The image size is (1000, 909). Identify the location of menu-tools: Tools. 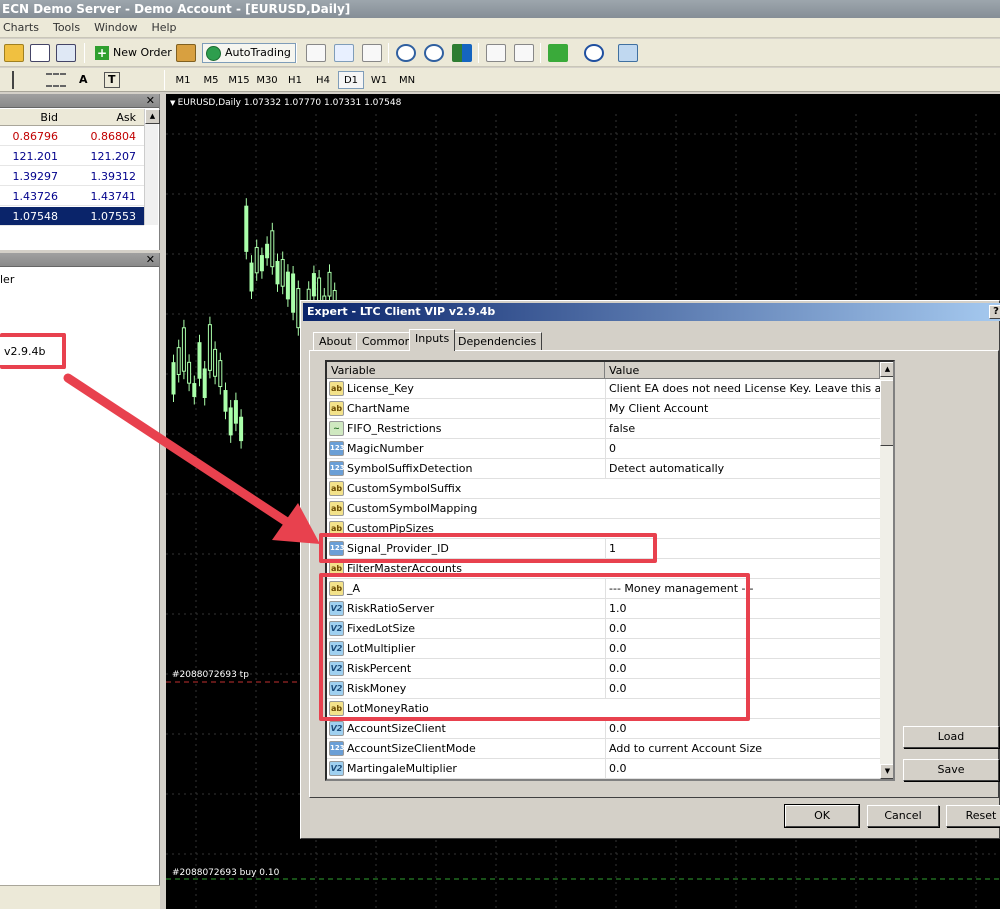
(66, 28).